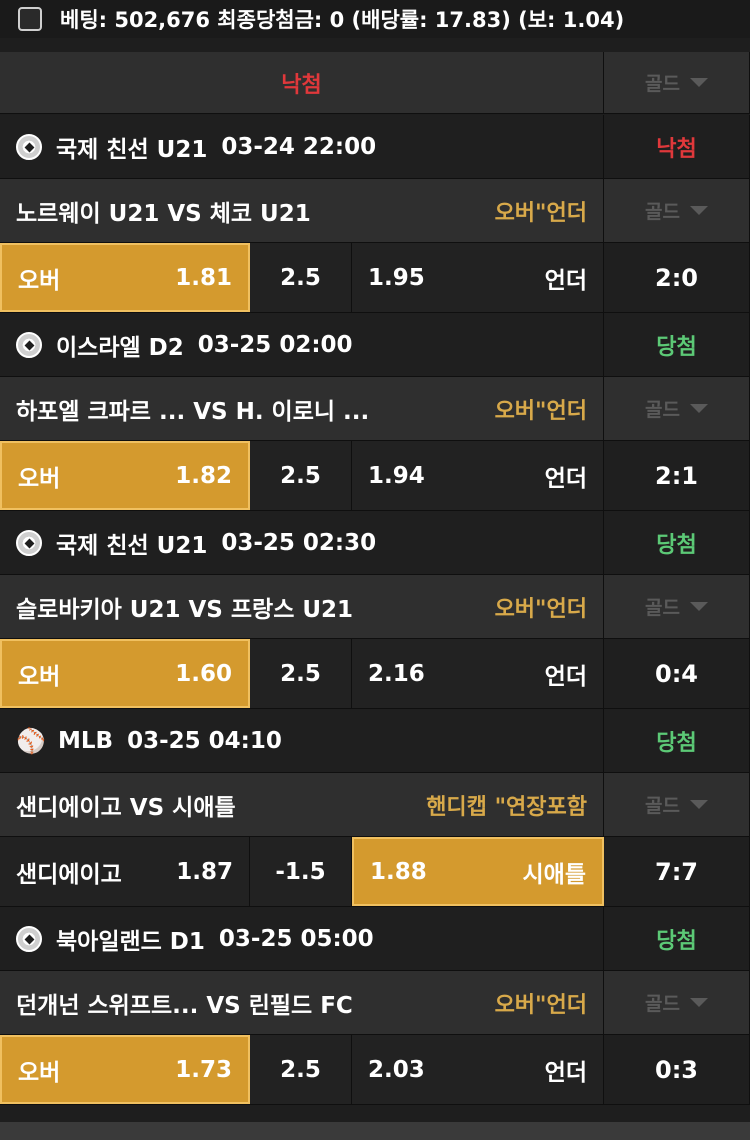 The width and height of the screenshot is (750, 1140). What do you see at coordinates (275, 344) in the screenshot?
I see `match-datetime: 03-25 02:00` at bounding box center [275, 344].